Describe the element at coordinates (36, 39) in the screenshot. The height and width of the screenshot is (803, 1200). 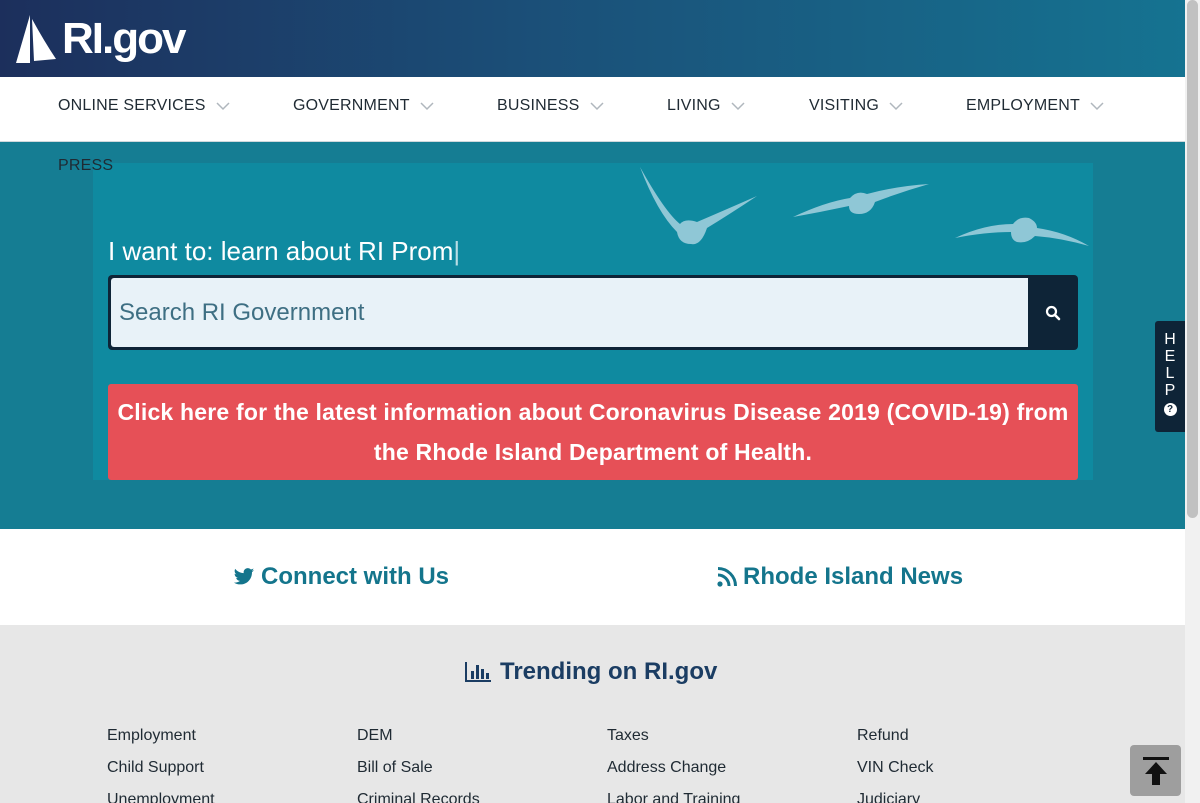
I see `sail-icon` at that location.